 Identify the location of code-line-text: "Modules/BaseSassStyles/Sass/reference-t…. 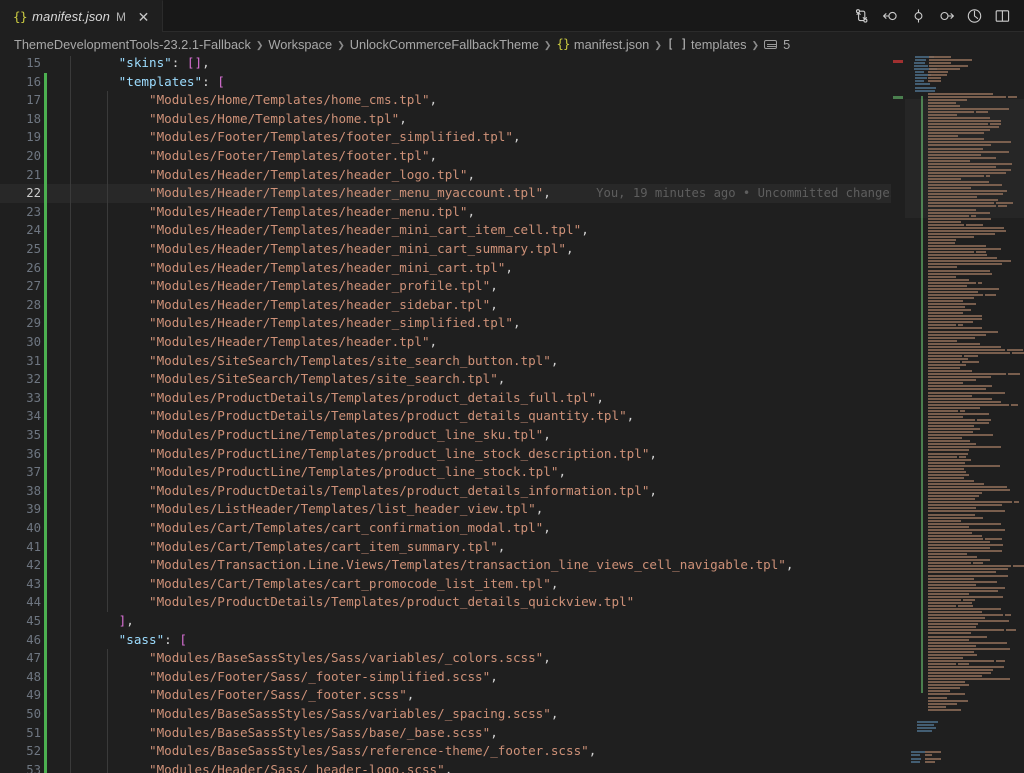
(327, 751).